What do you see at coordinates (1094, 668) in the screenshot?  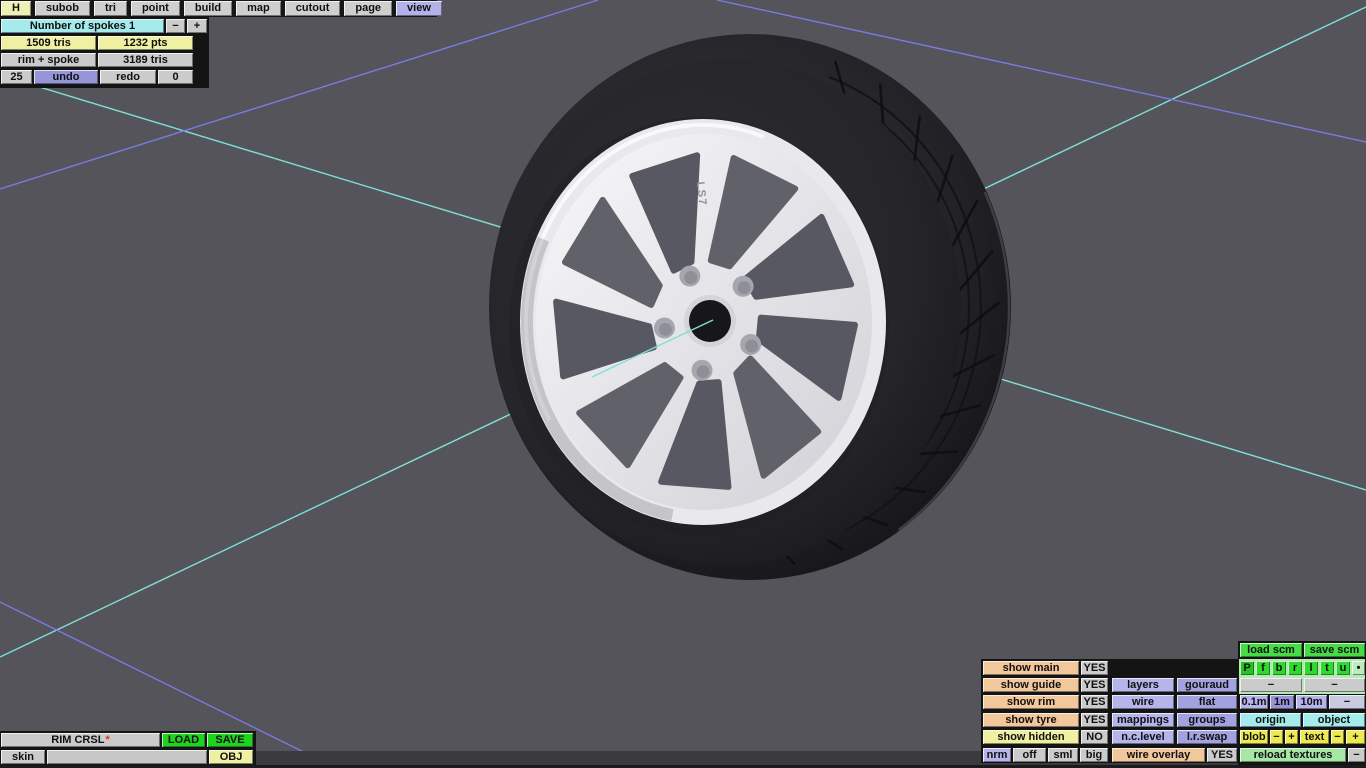 I see `show-main-toggle: YES` at bounding box center [1094, 668].